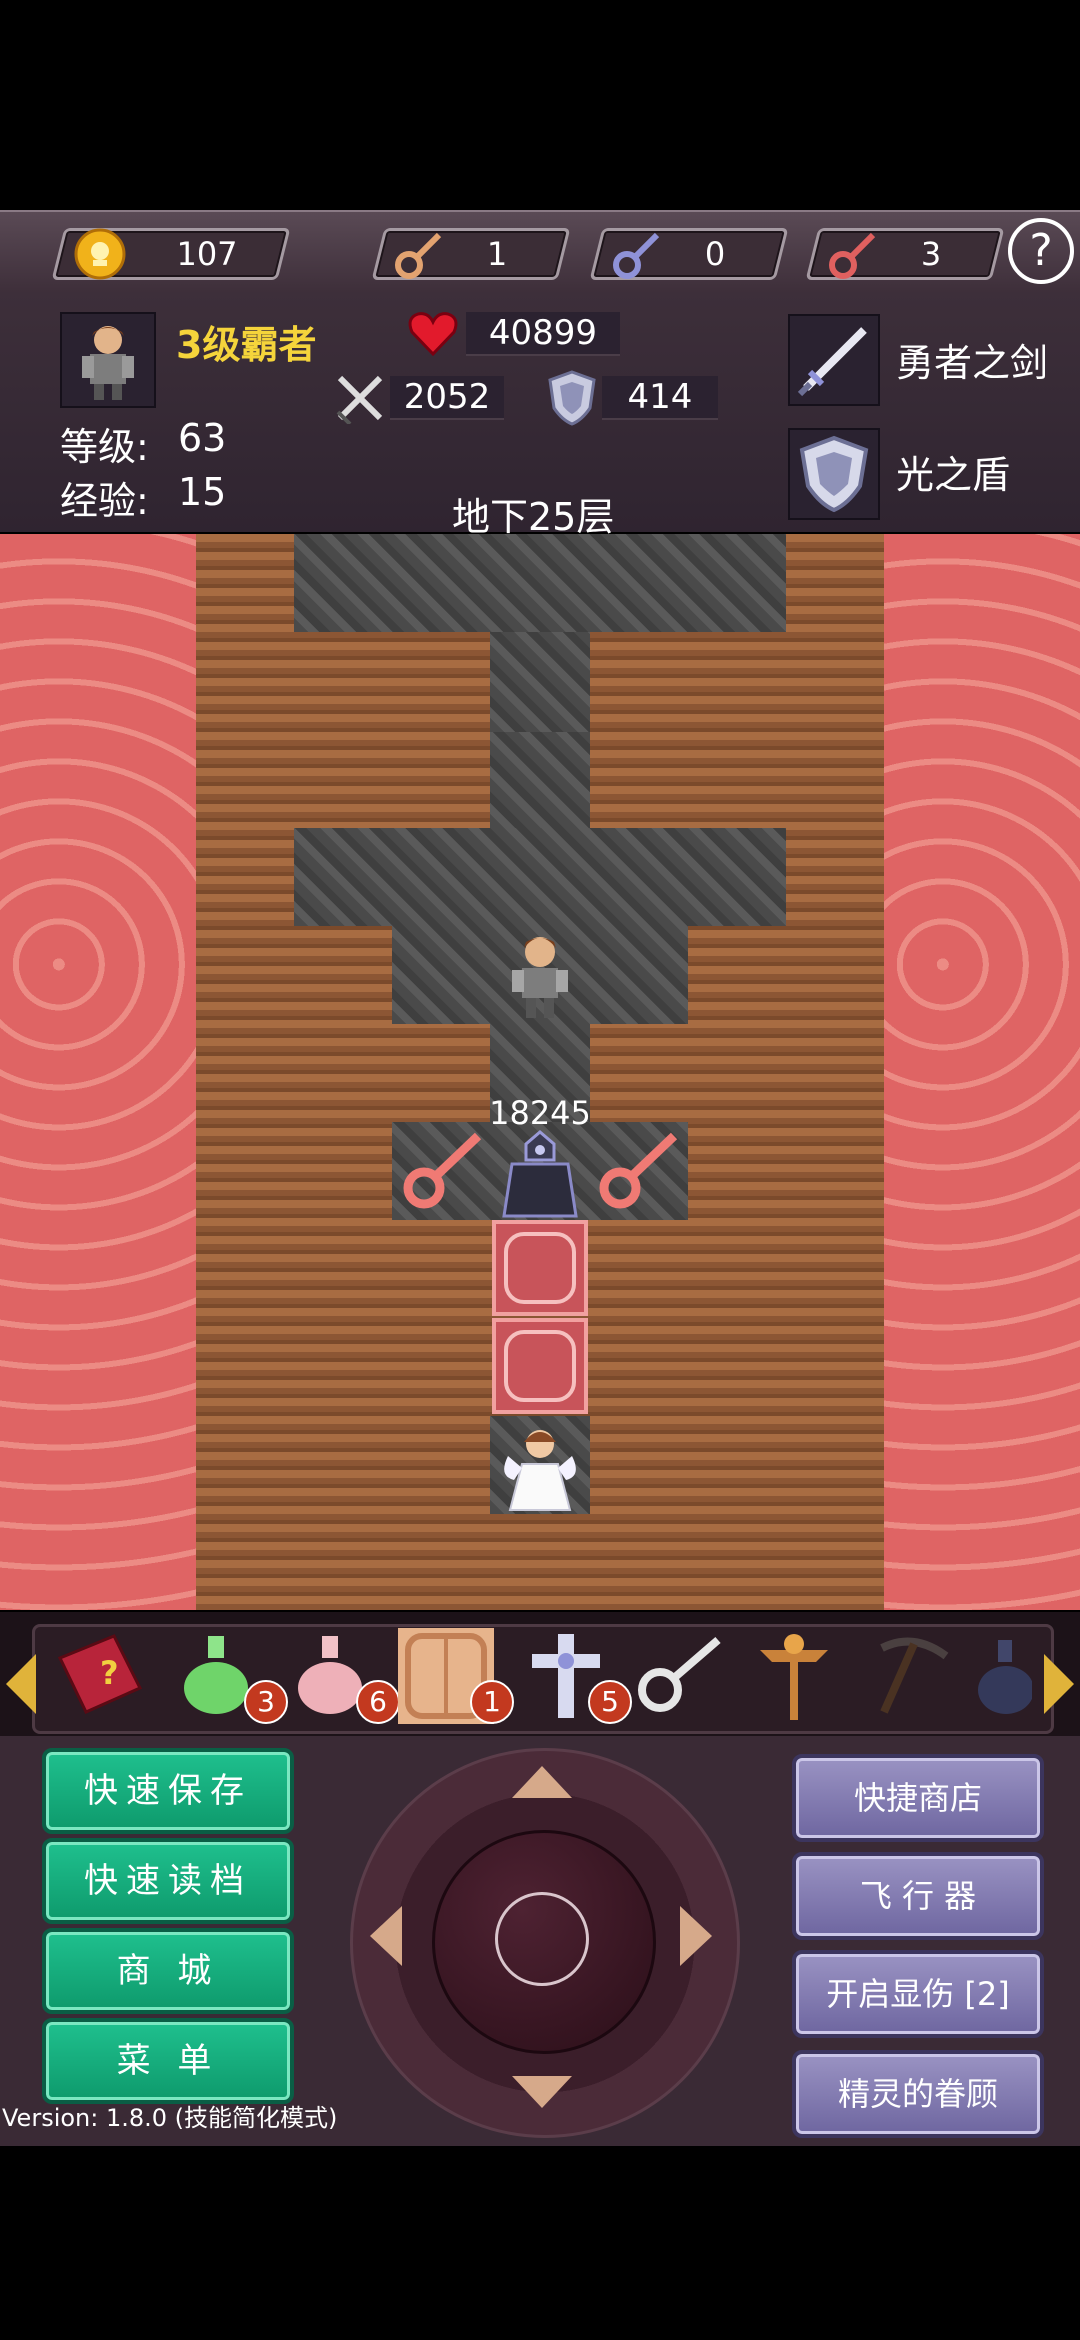 This screenshot has height=2340, width=1080. Describe the element at coordinates (918, 1994) in the screenshot. I see `show-damage-button: 开启显伤 [2]` at that location.